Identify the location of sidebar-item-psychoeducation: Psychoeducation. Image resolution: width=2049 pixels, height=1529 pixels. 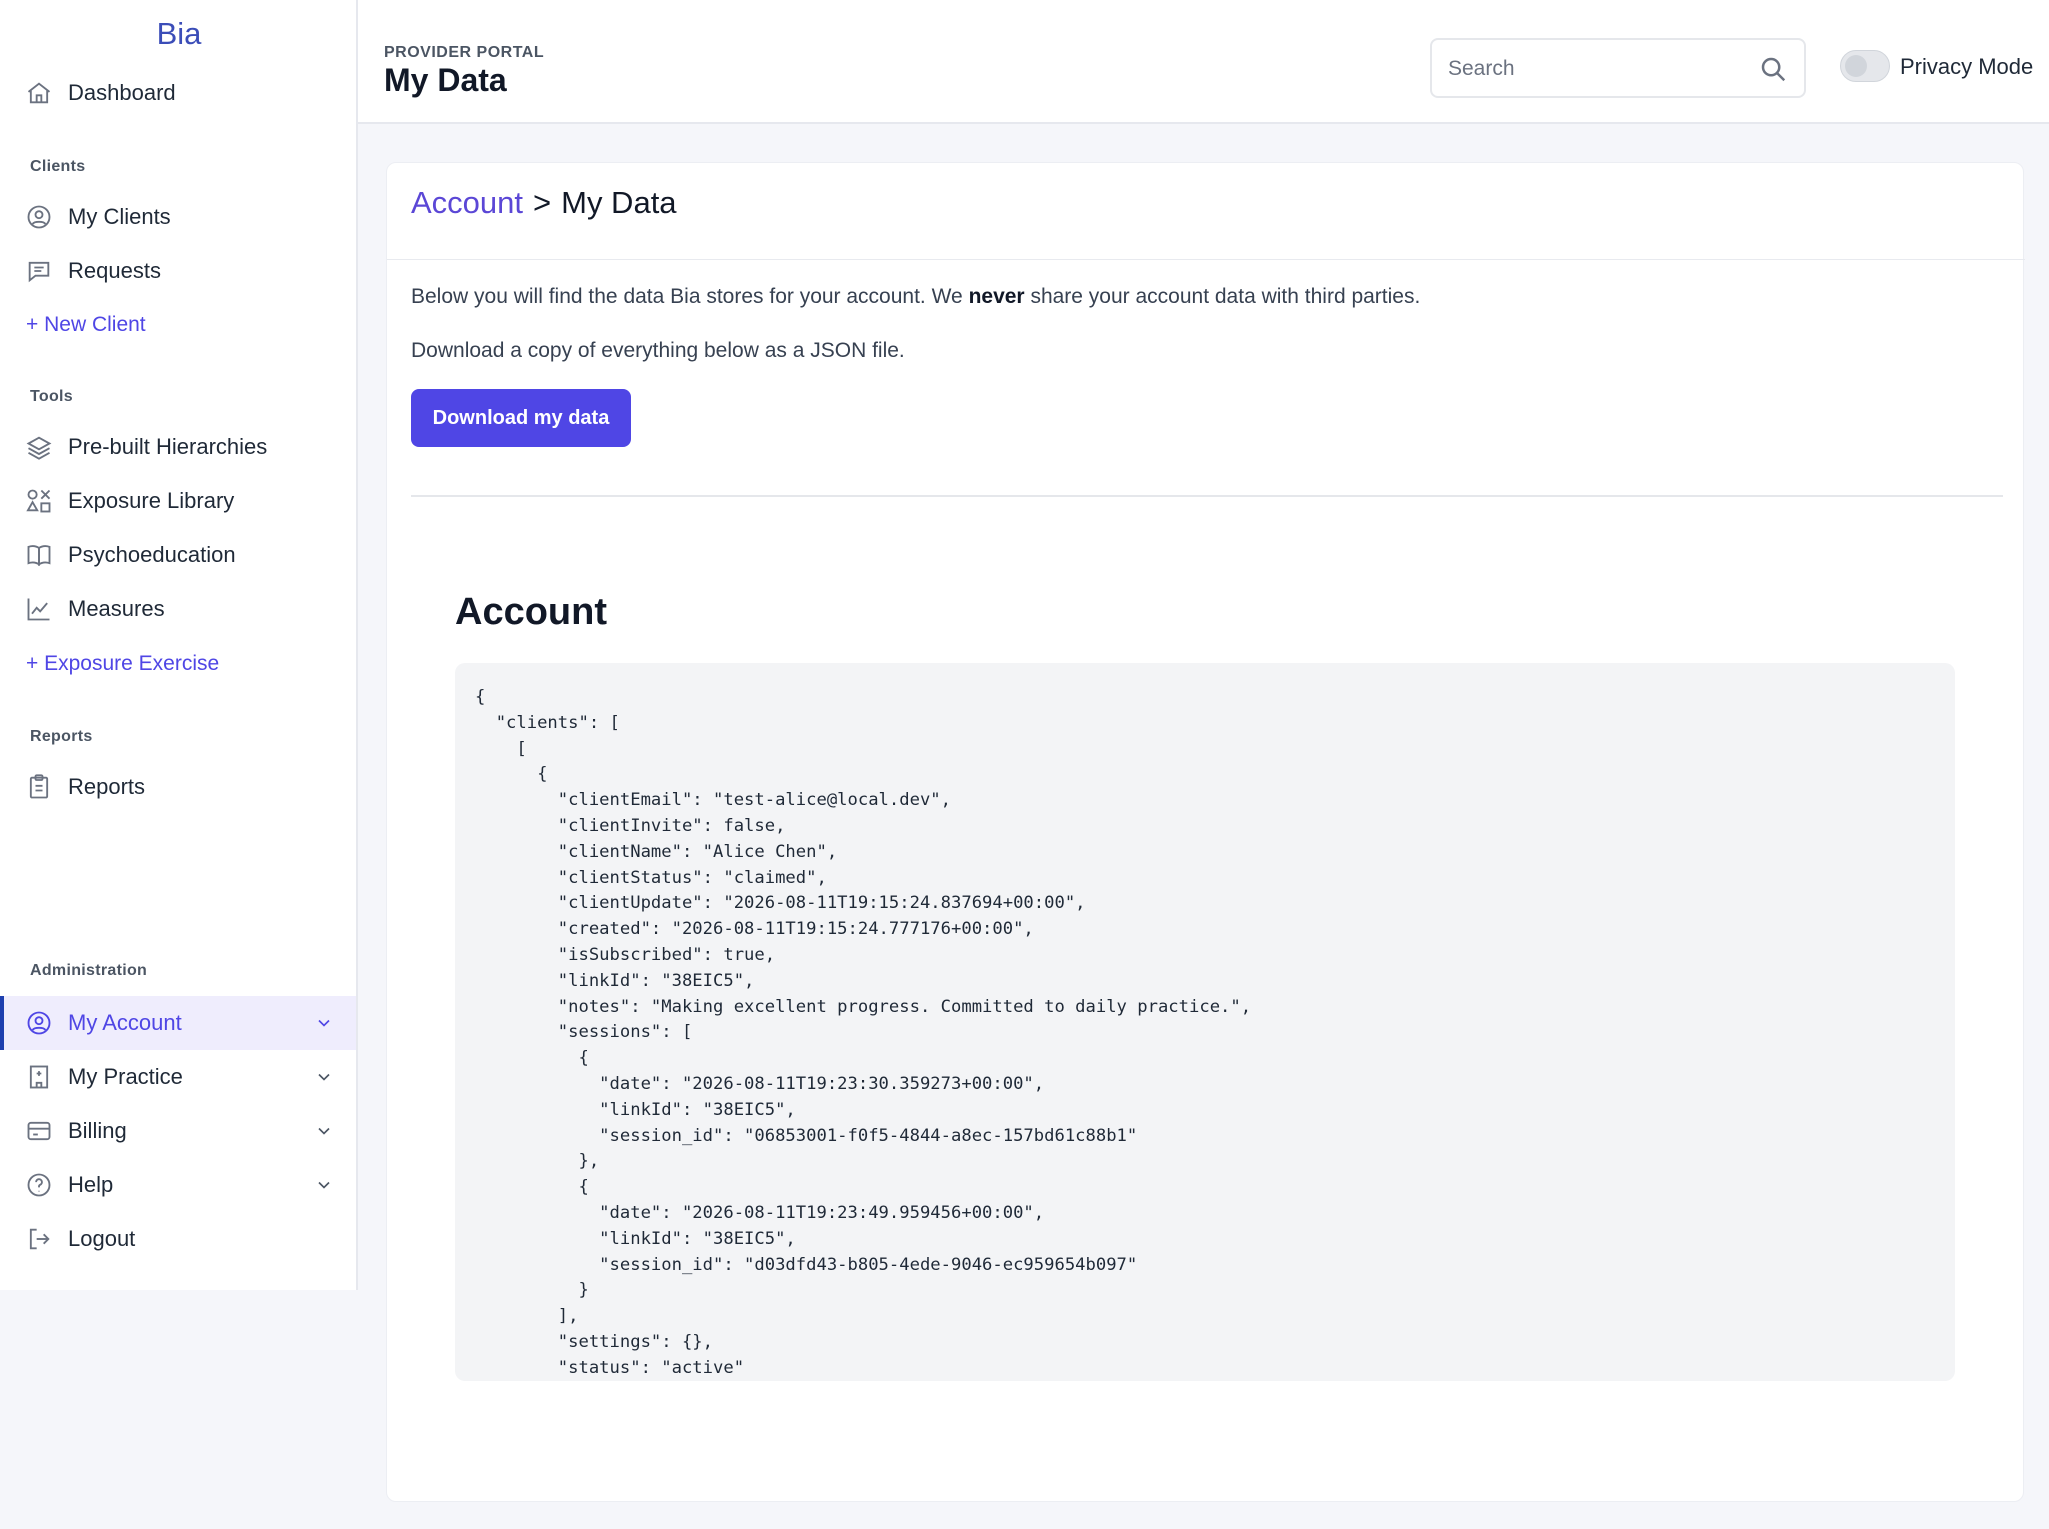
(178, 555).